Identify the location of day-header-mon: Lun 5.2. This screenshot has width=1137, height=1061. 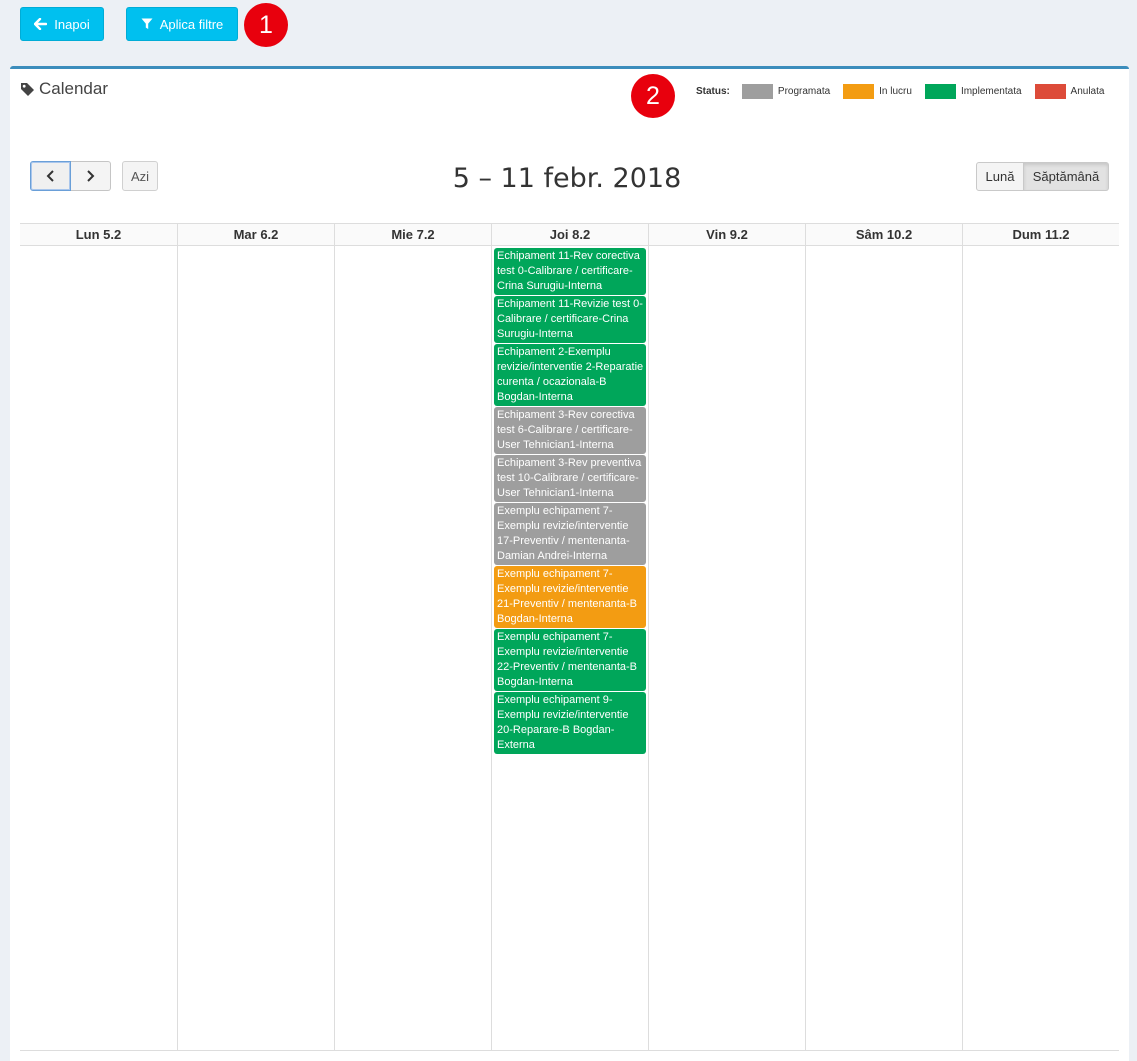
(98, 234).